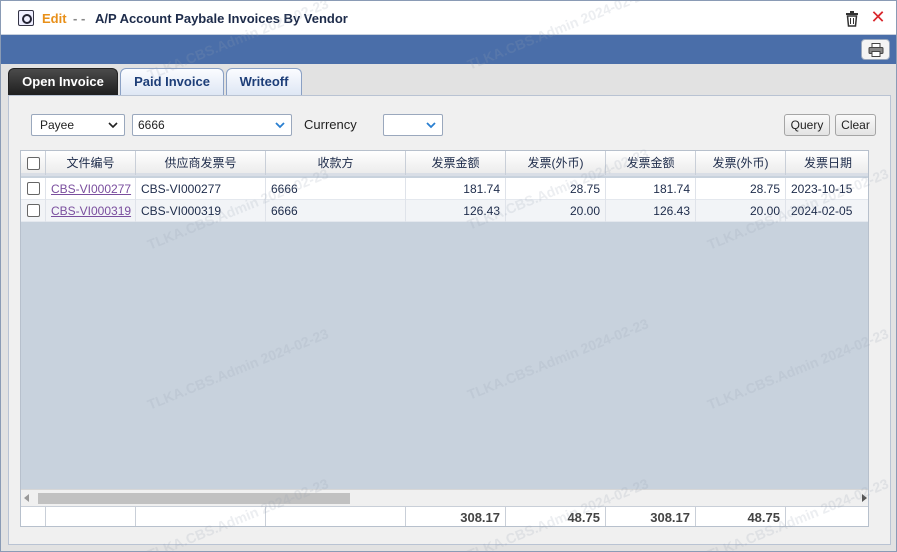 This screenshot has width=897, height=552. I want to click on vendor-invoice-cell: CBS-VI000319, so click(201, 211).